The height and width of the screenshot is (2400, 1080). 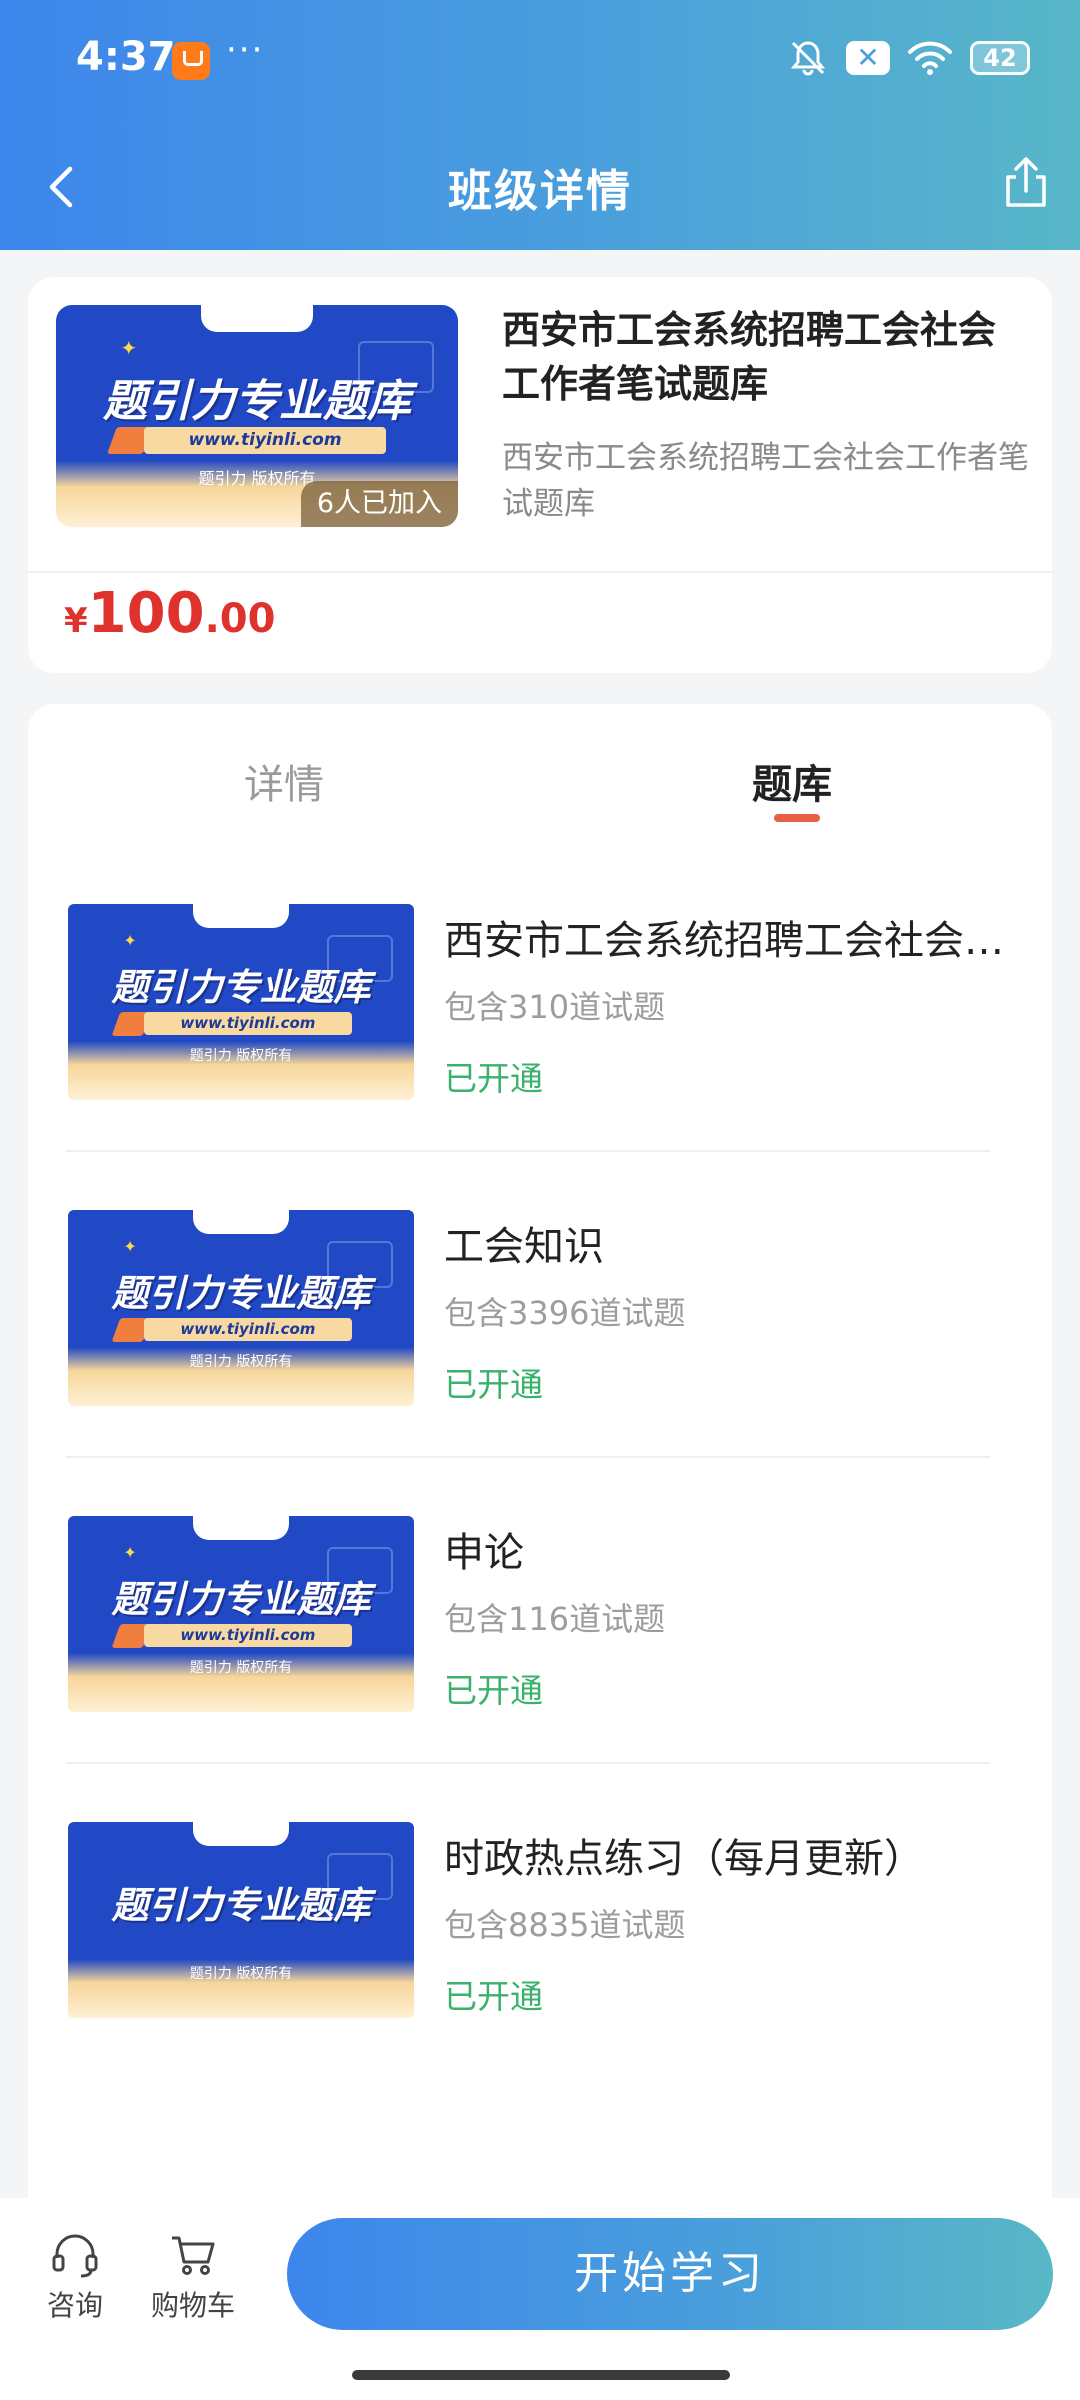 What do you see at coordinates (670, 2274) in the screenshot?
I see `start-learning-button: 开始学习` at bounding box center [670, 2274].